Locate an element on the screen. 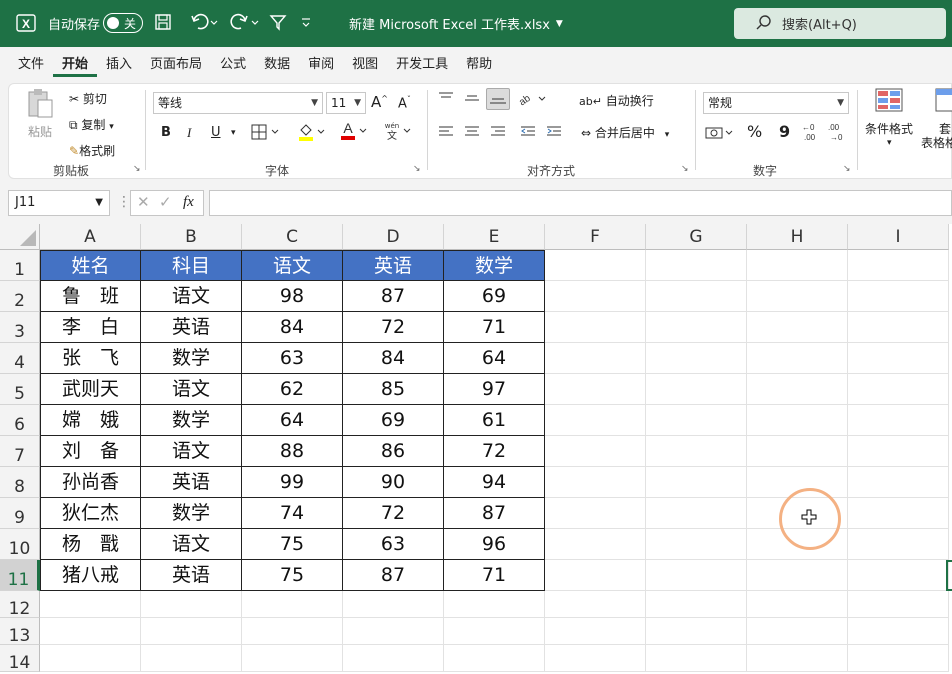 This screenshot has height=674, width=952. row-header-10: 10 is located at coordinates (20, 544).